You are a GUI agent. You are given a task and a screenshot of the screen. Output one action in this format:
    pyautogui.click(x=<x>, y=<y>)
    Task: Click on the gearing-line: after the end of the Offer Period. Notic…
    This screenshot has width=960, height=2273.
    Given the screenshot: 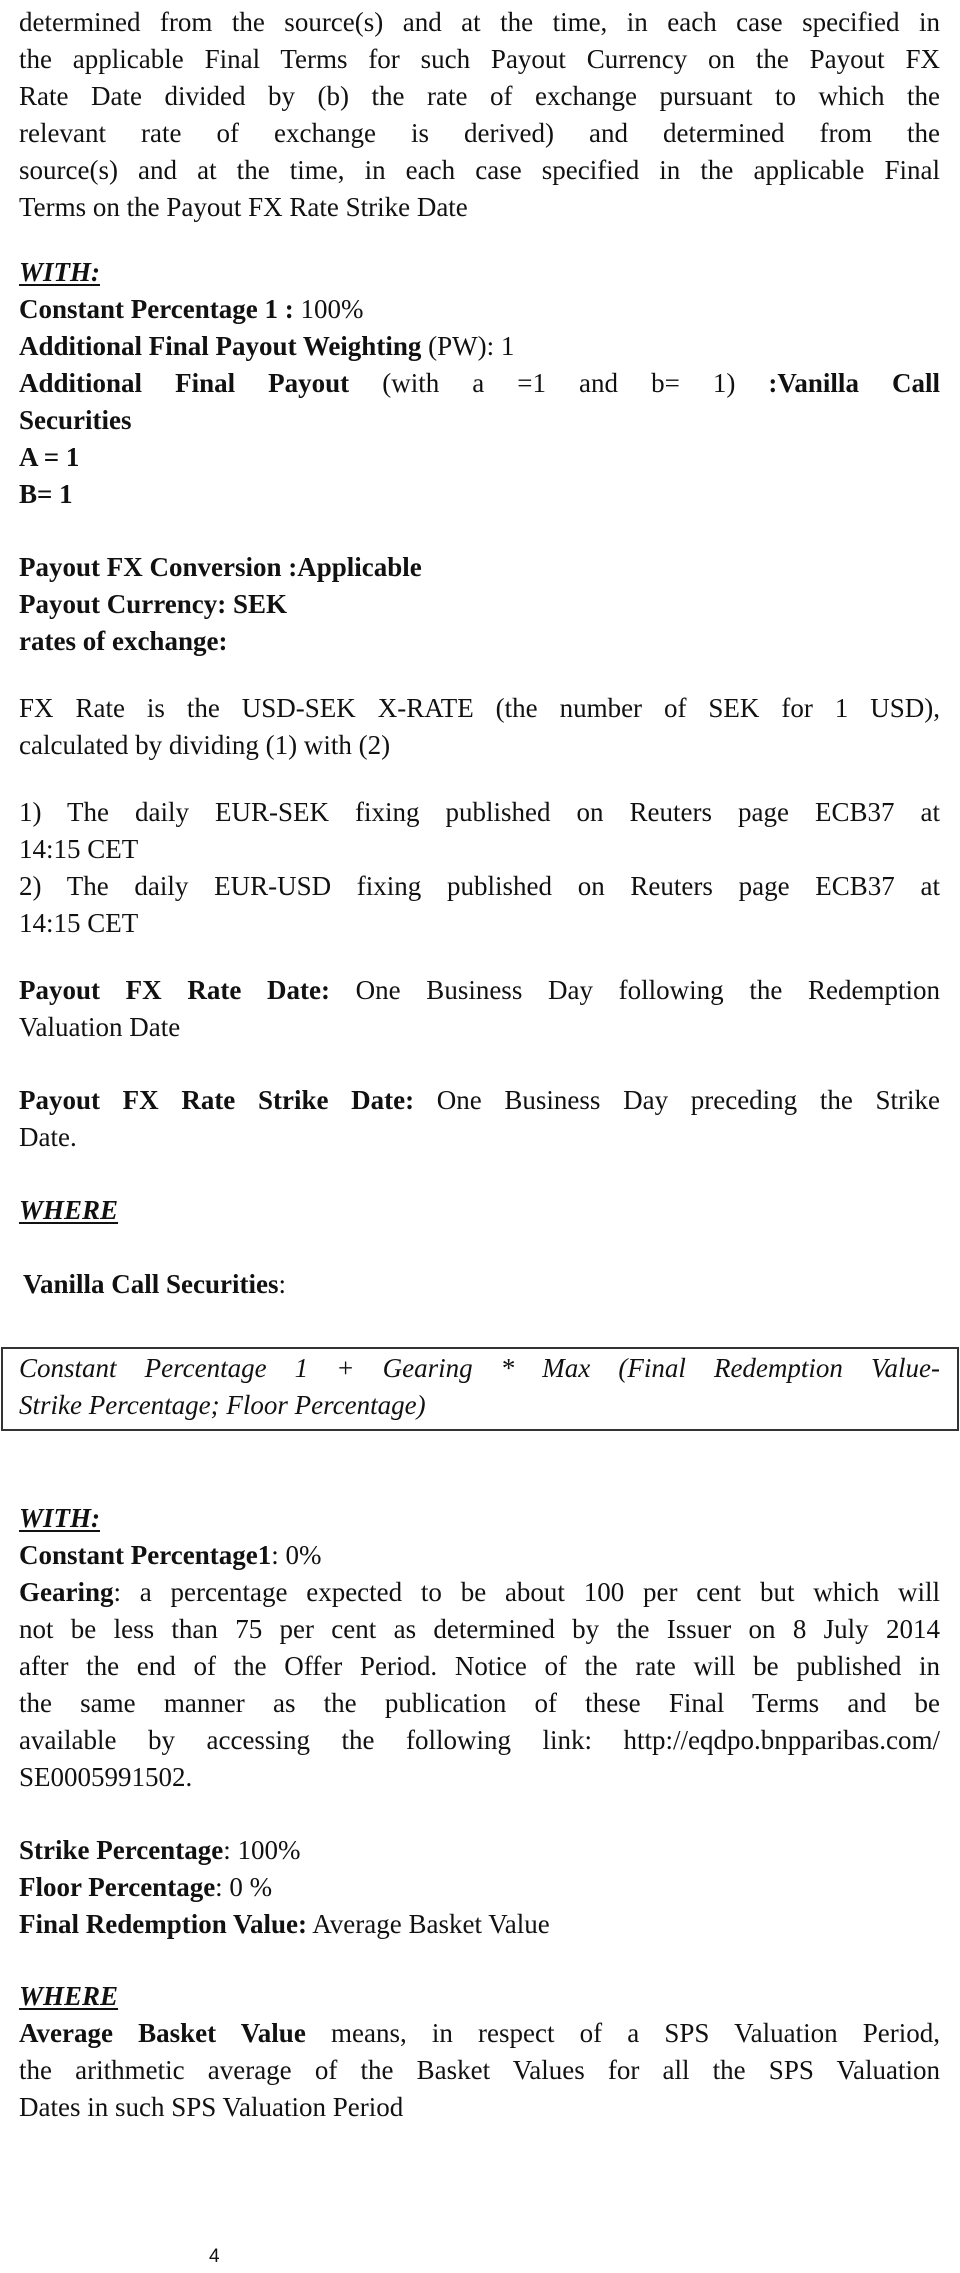 What is the action you would take?
    pyautogui.click(x=479, y=1666)
    